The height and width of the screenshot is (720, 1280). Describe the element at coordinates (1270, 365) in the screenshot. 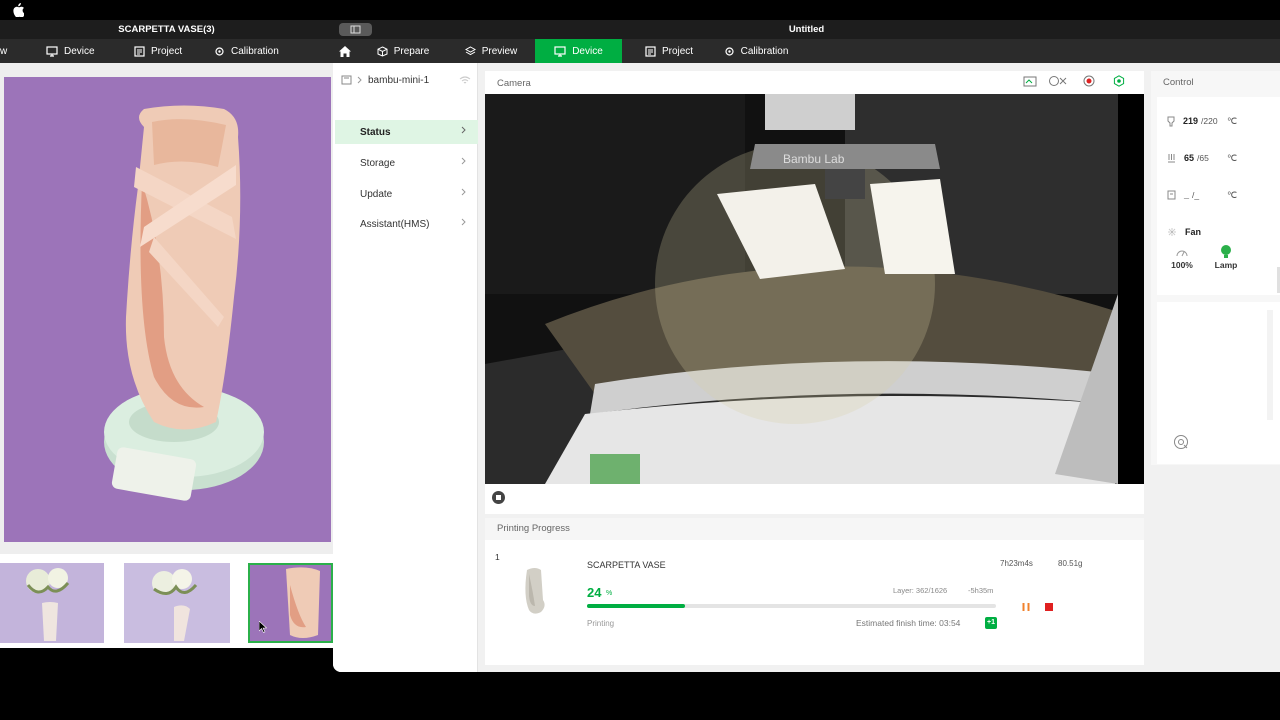

I see `scrollbar` at that location.